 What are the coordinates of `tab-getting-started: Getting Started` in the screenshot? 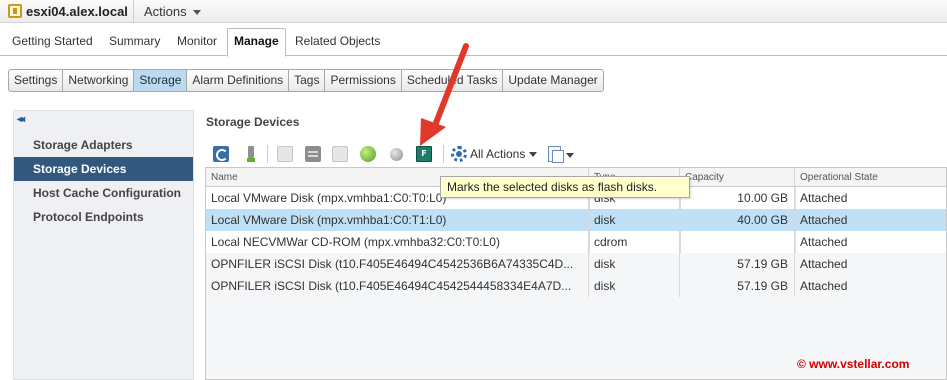 It's located at (52, 41).